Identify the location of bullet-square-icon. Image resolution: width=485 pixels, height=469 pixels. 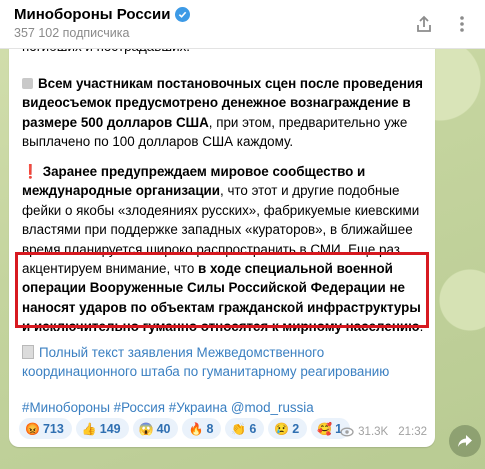
(27, 83).